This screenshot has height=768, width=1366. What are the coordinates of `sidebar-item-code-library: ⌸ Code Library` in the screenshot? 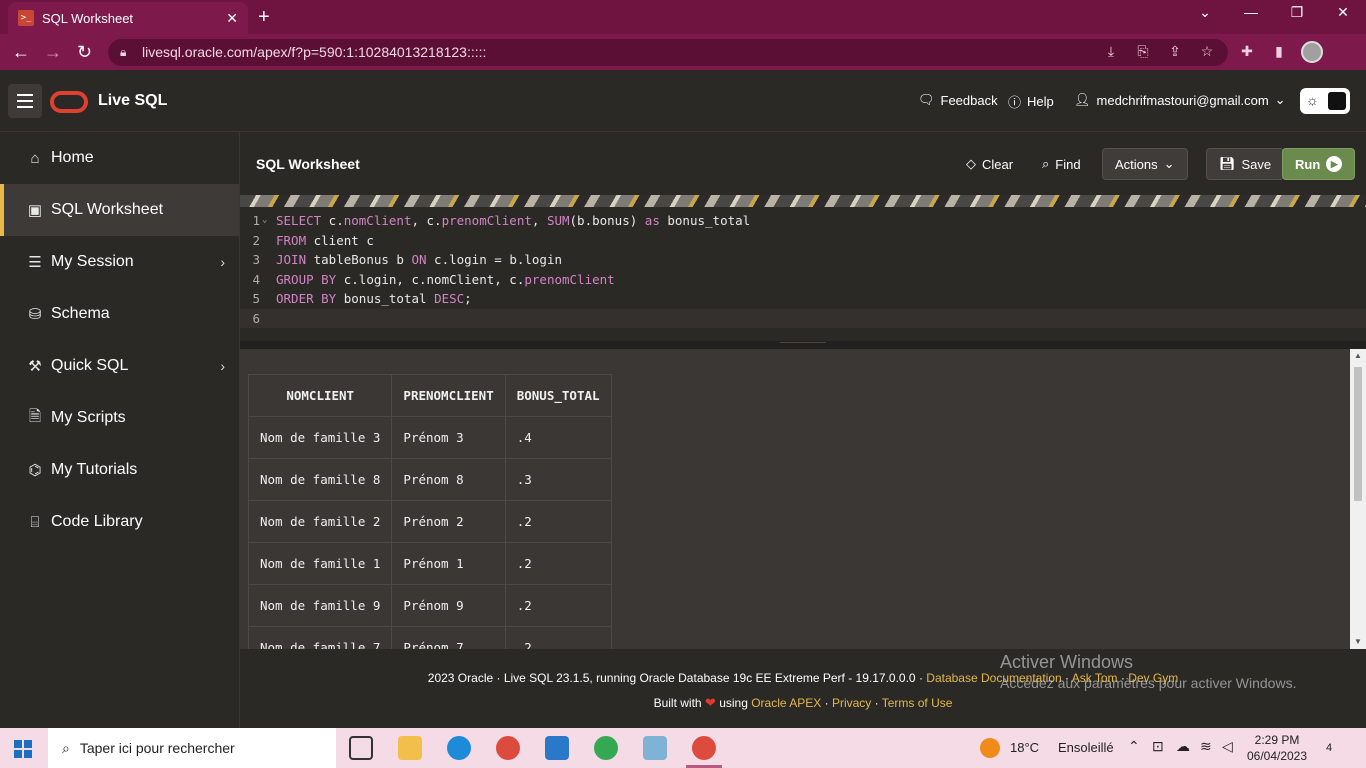 It's located at (119, 522).